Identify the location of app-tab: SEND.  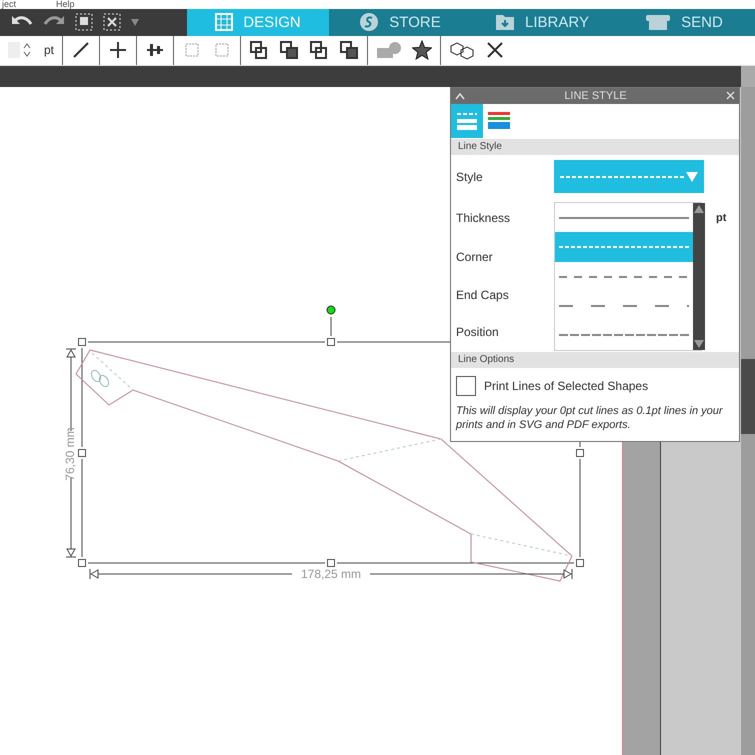
(684, 22).